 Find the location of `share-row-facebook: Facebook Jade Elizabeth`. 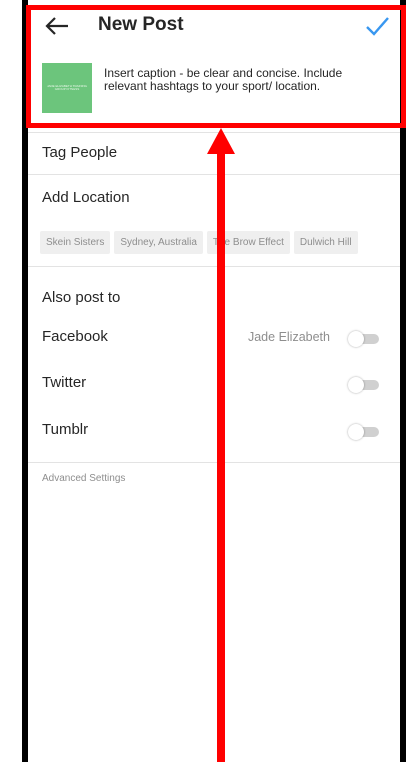

share-row-facebook: Facebook Jade Elizabeth is located at coordinates (214, 338).